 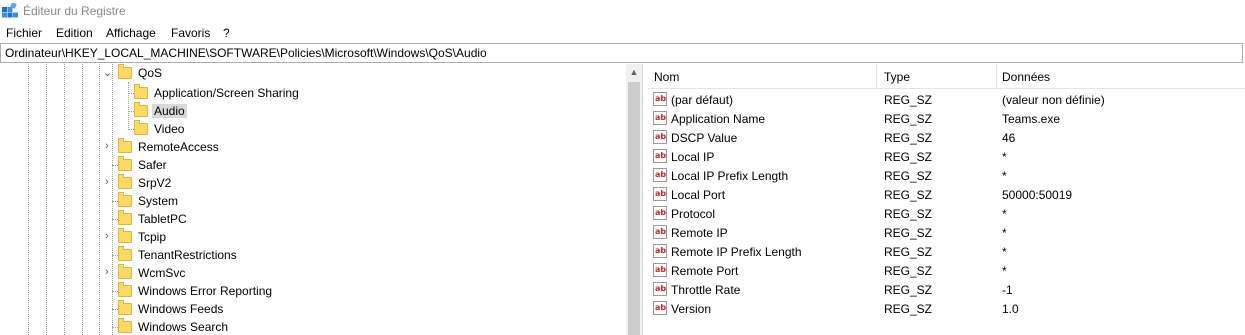 What do you see at coordinates (310, 255) in the screenshot?
I see `tree-item-tenantrestrictions: TenantRestrictions` at bounding box center [310, 255].